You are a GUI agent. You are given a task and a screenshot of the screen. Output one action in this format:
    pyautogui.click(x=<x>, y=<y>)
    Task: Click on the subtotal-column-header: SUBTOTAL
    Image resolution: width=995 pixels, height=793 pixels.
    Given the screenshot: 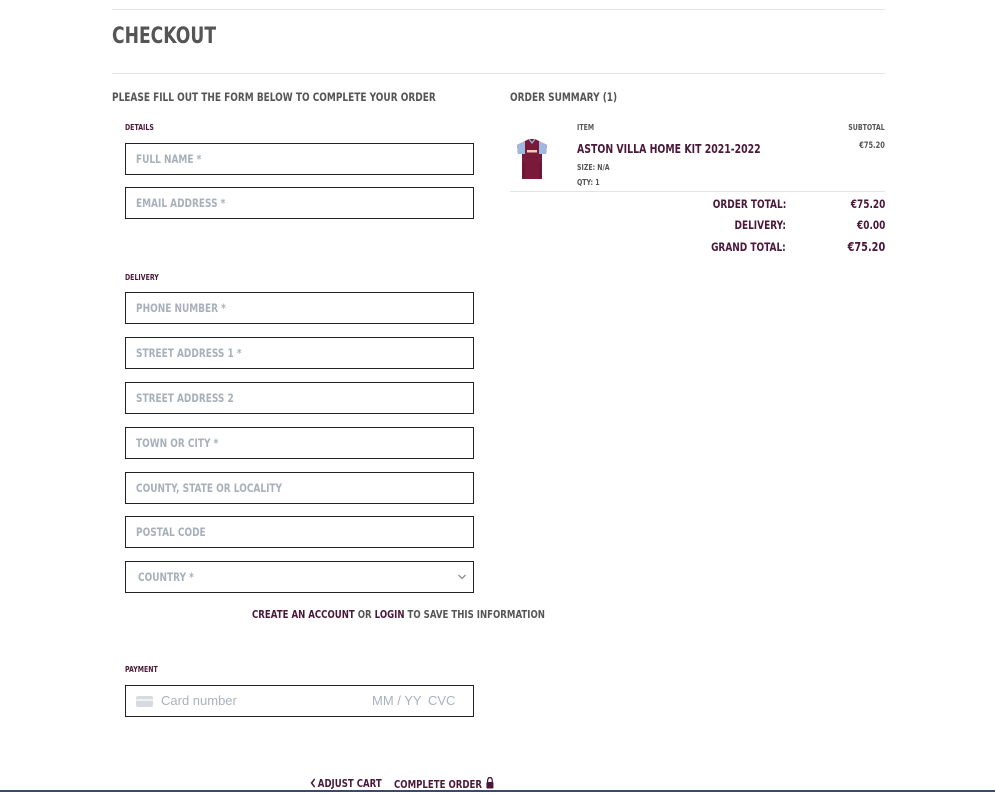 What is the action you would take?
    pyautogui.click(x=866, y=127)
    